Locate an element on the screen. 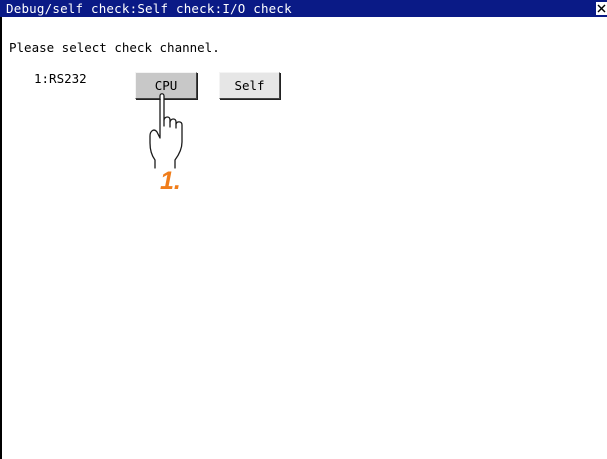 The width and height of the screenshot is (607, 459). channel-label: 1:RS232 is located at coordinates (60, 78).